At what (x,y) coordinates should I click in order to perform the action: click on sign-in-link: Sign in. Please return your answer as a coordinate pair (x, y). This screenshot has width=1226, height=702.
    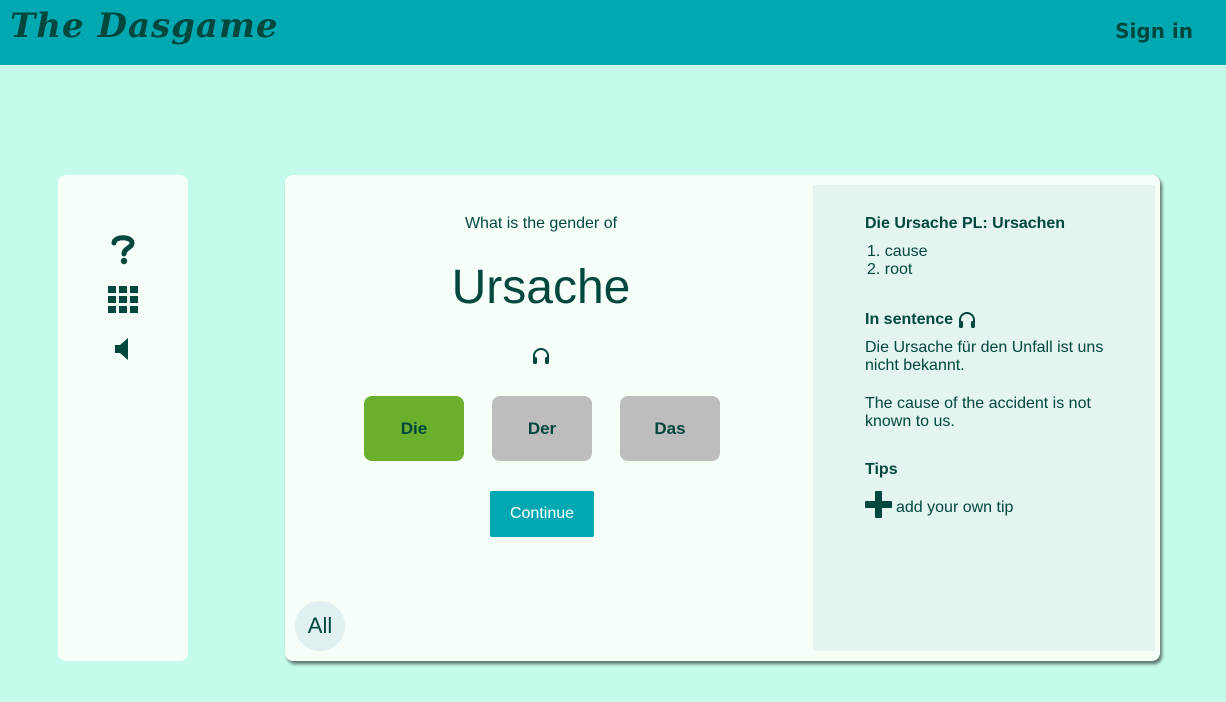
    Looking at the image, I should click on (1154, 31).